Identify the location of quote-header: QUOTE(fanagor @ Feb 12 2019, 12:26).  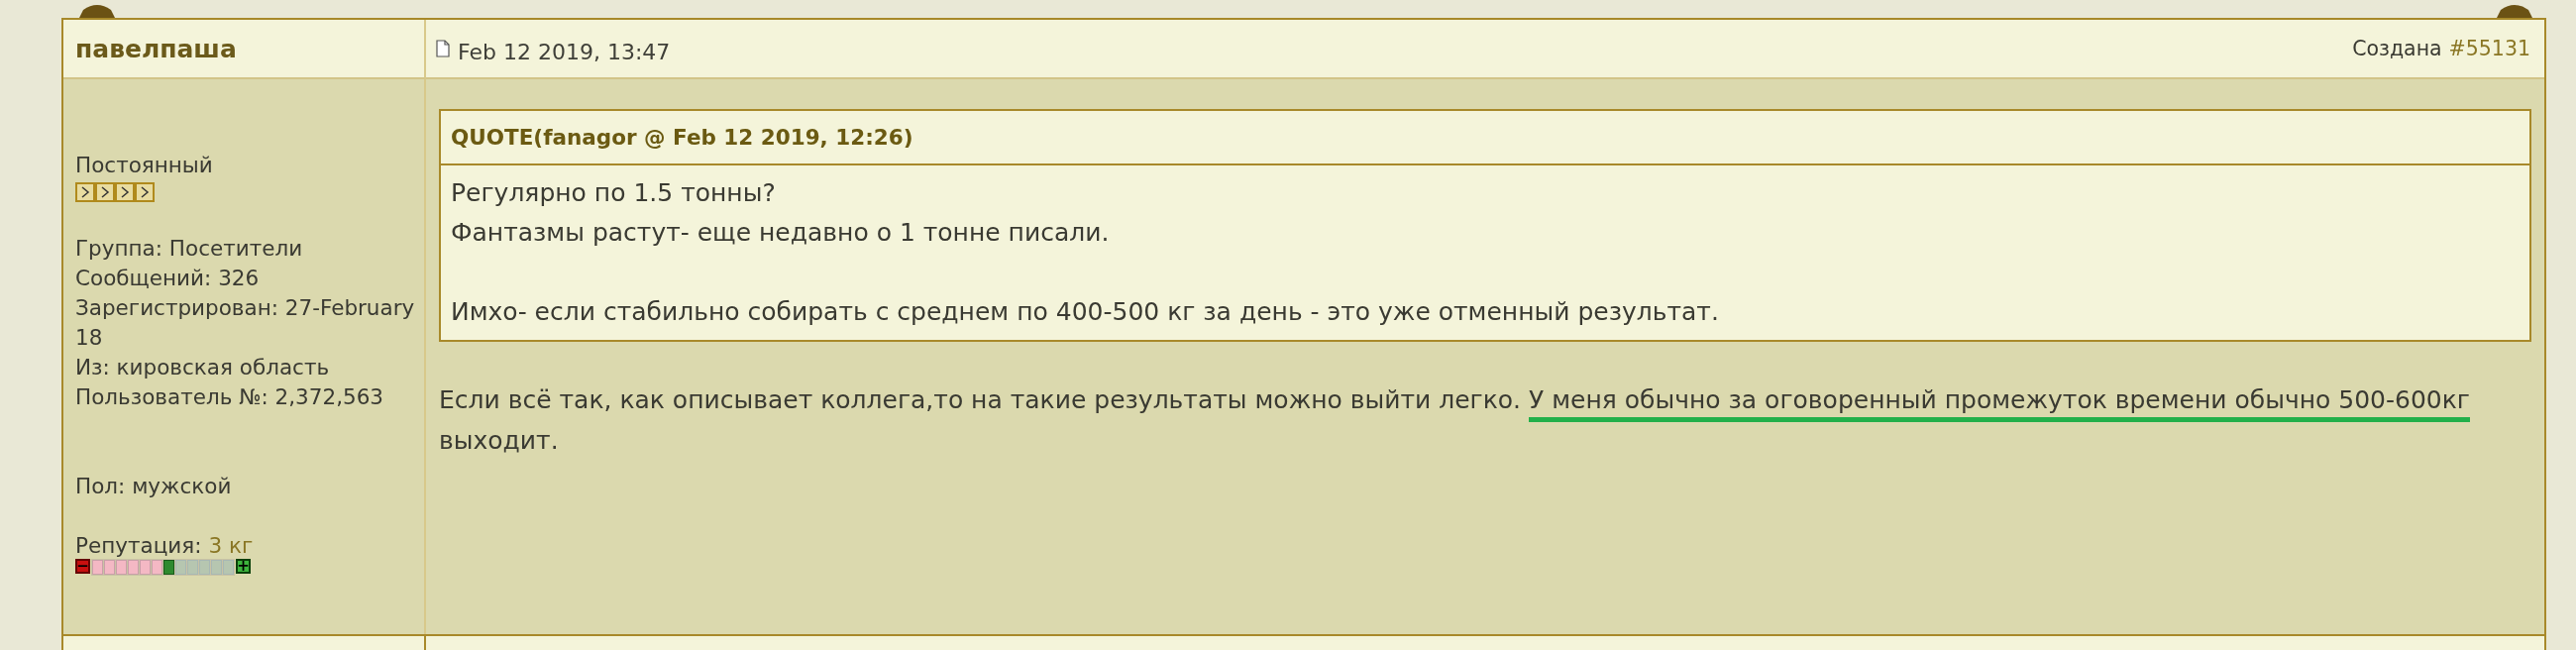
(1485, 138).